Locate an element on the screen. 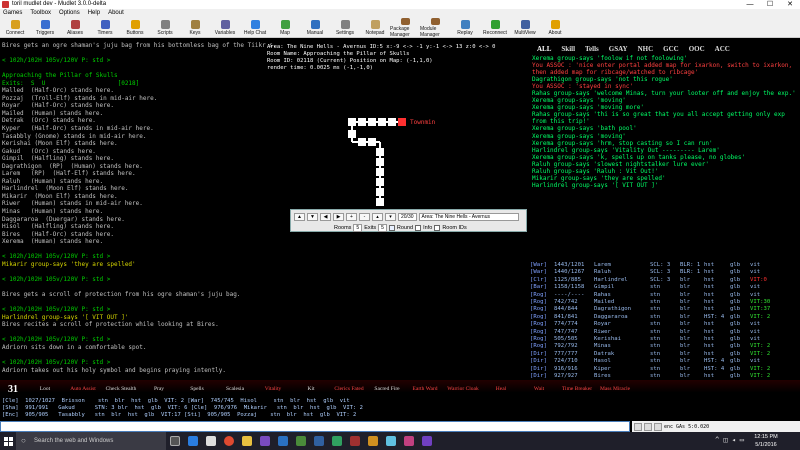 The width and height of the screenshot is (800, 450). toolbar-replay-button: Replay is located at coordinates (465, 28).